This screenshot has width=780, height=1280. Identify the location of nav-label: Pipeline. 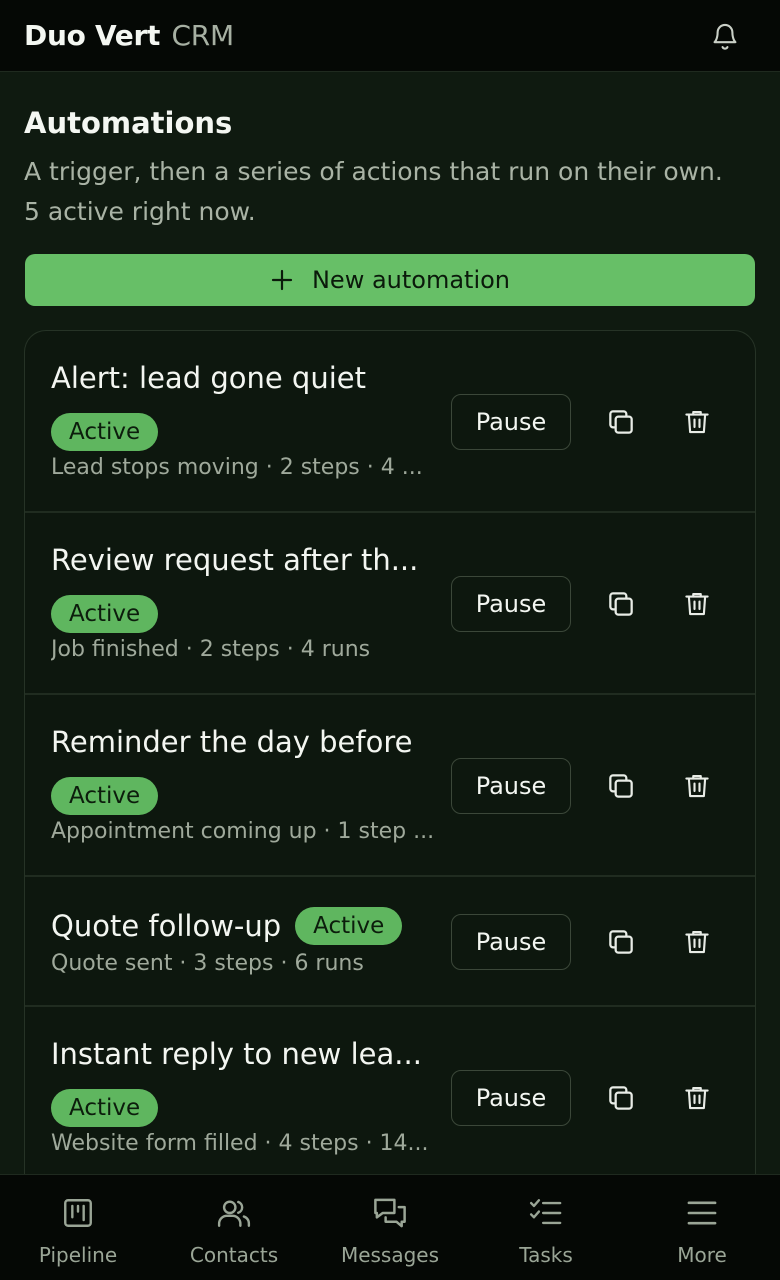
(78, 1255).